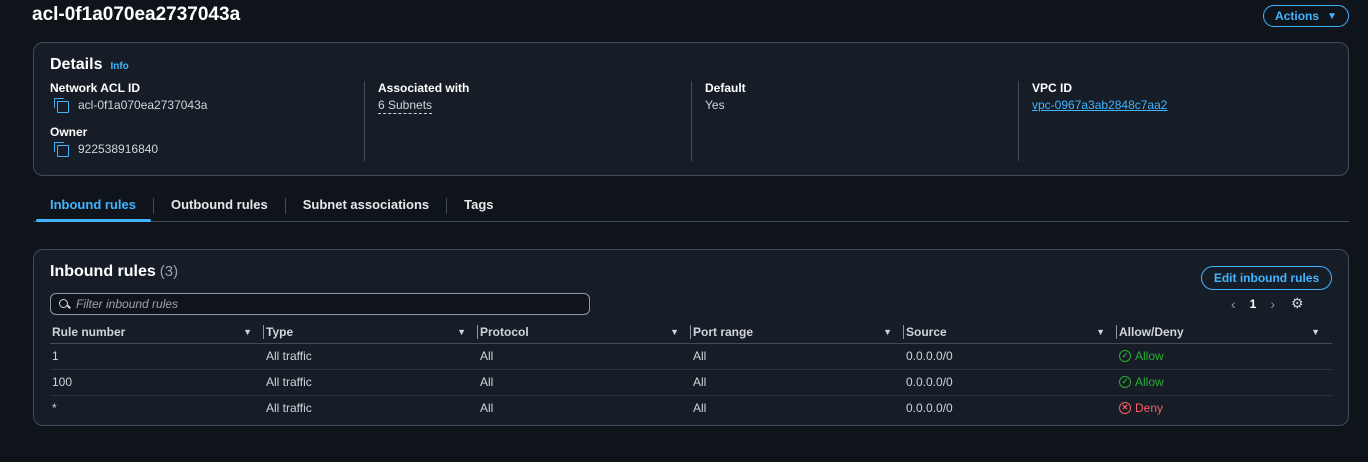 The height and width of the screenshot is (462, 1368). What do you see at coordinates (424, 88) in the screenshot?
I see `associated-with-label: Associated with` at bounding box center [424, 88].